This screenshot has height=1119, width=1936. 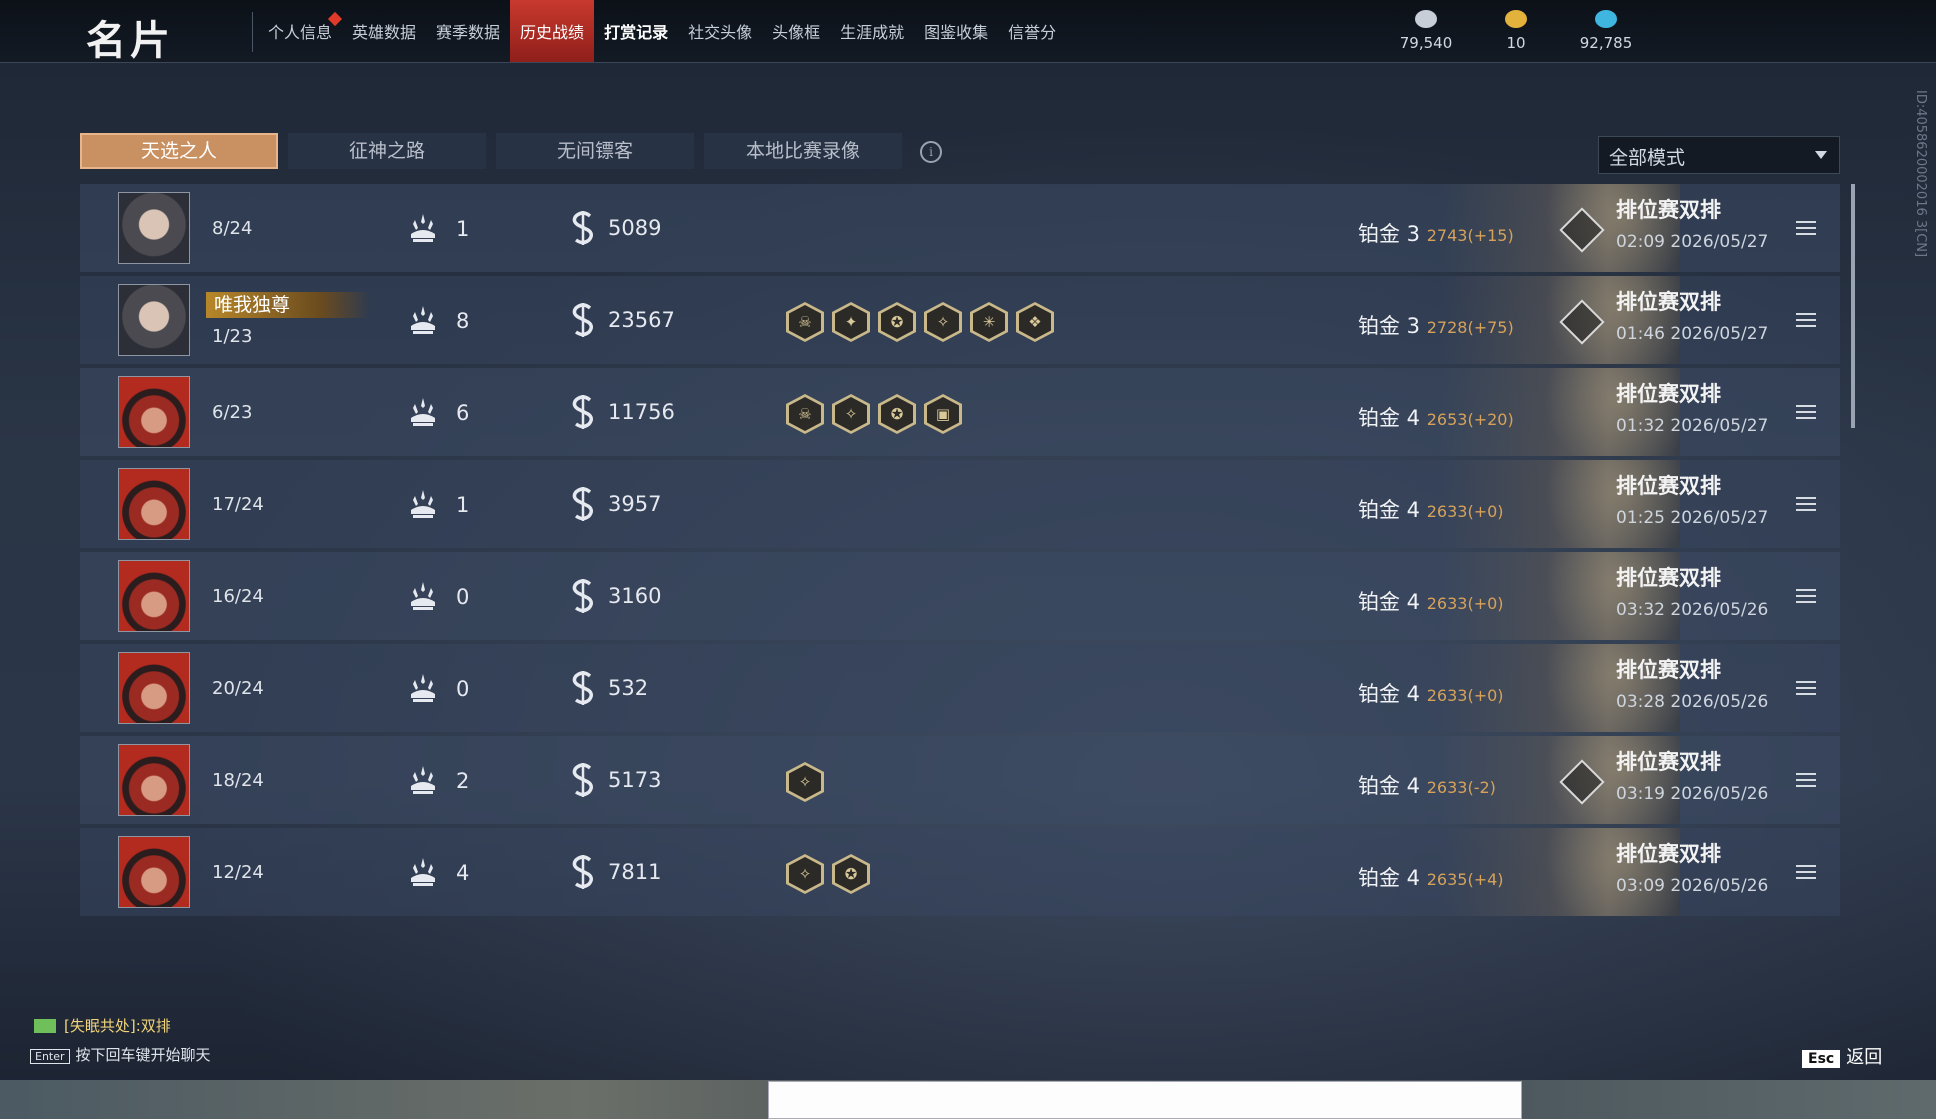 I want to click on match-time: 03:19 2026/05/26, so click(x=1692, y=794).